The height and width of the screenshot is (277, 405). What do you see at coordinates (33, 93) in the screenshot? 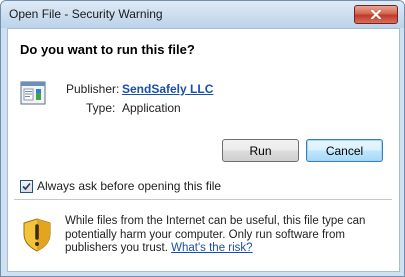
I see `application-file-icon` at bounding box center [33, 93].